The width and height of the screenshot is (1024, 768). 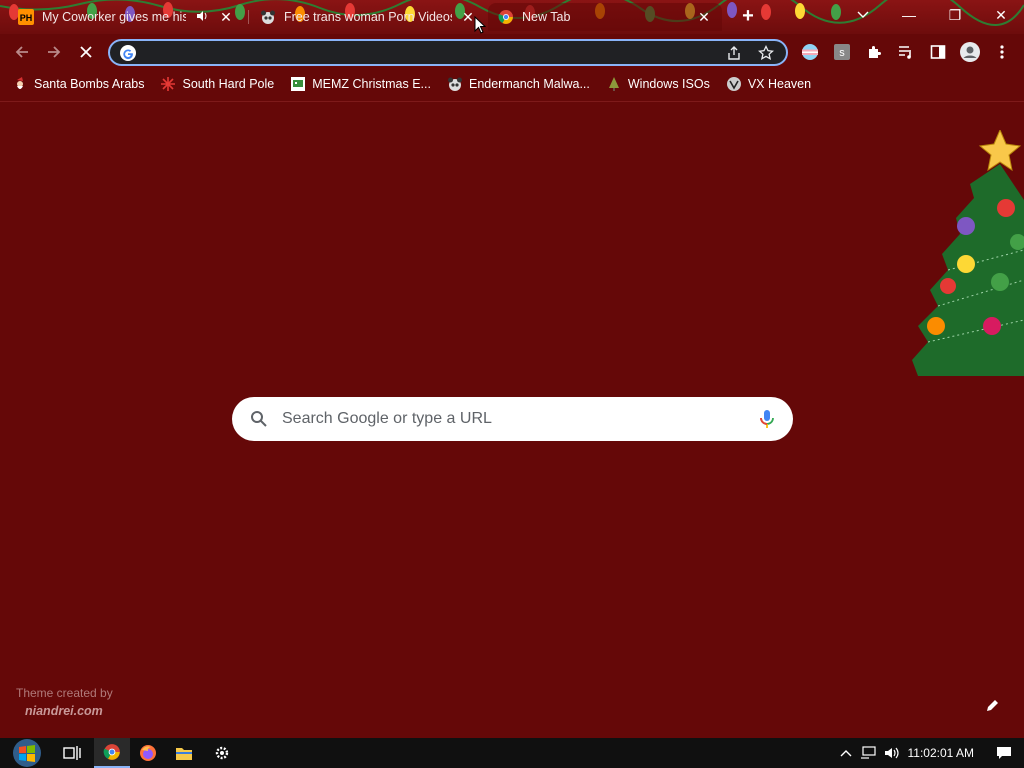 I want to click on system-tray: 11:02:01 AM, so click(x=932, y=753).